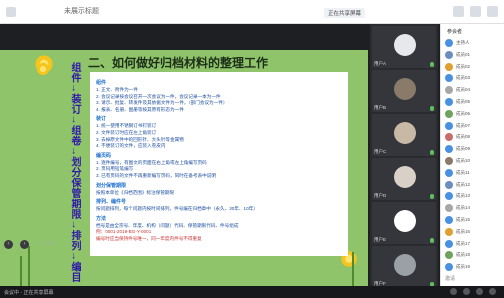 The image size is (504, 298). Describe the element at coordinates (345, 13) in the screenshot. I see `share-status-badge: 正在共享屏幕` at that location.